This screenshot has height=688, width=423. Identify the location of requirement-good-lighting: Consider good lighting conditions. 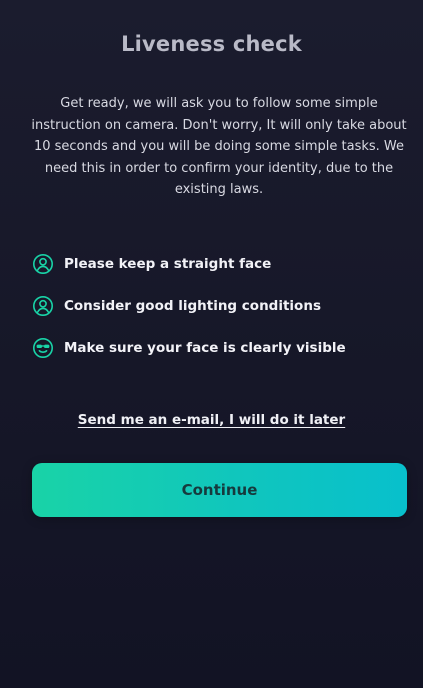
(212, 306).